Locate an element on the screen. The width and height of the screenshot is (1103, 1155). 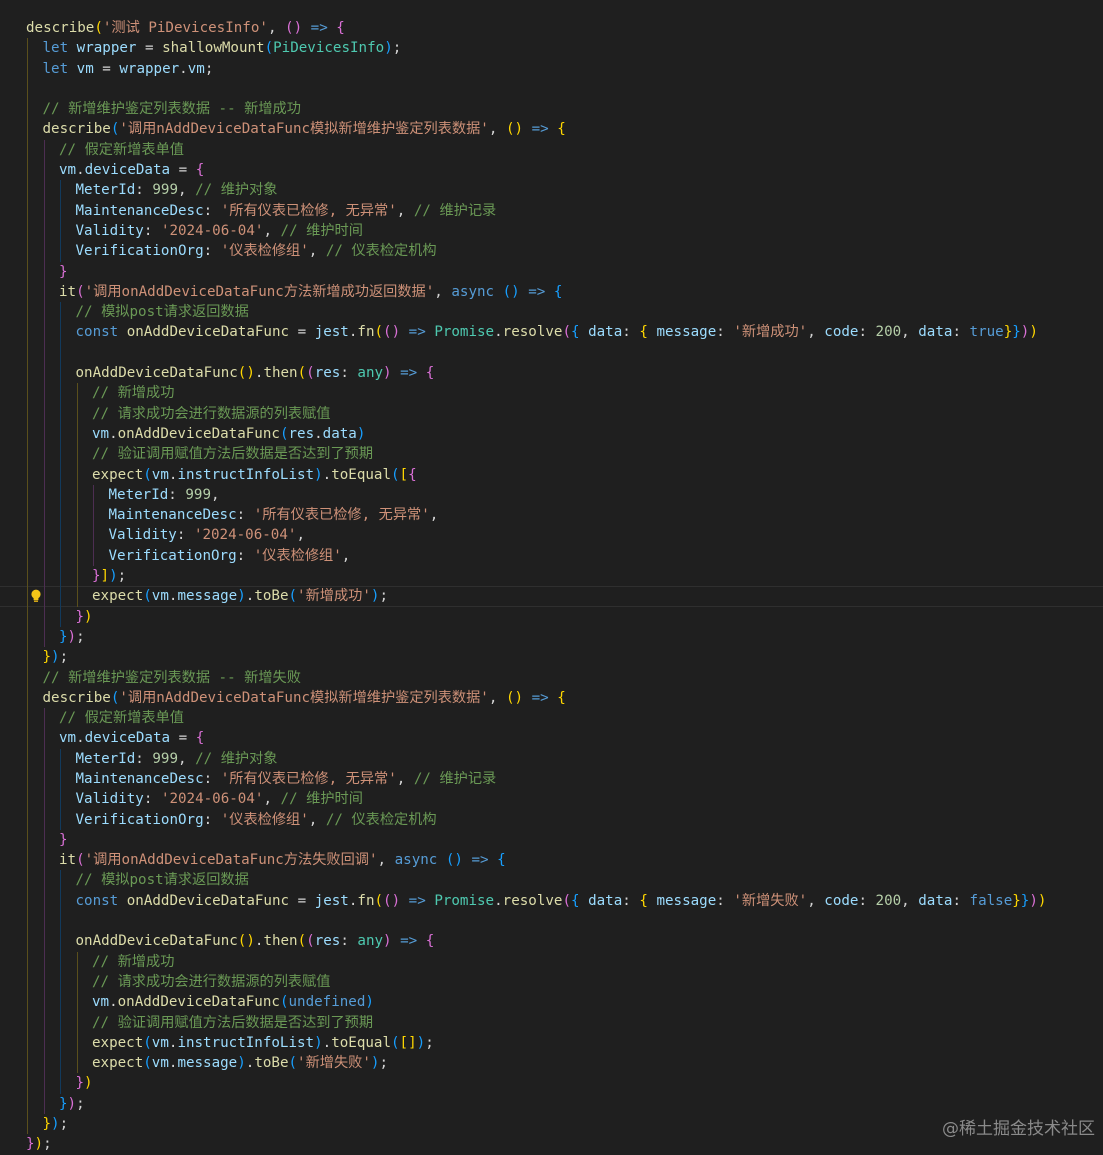
code-line: expect(vm.message).toBe('新增成功'); is located at coordinates (551, 596).